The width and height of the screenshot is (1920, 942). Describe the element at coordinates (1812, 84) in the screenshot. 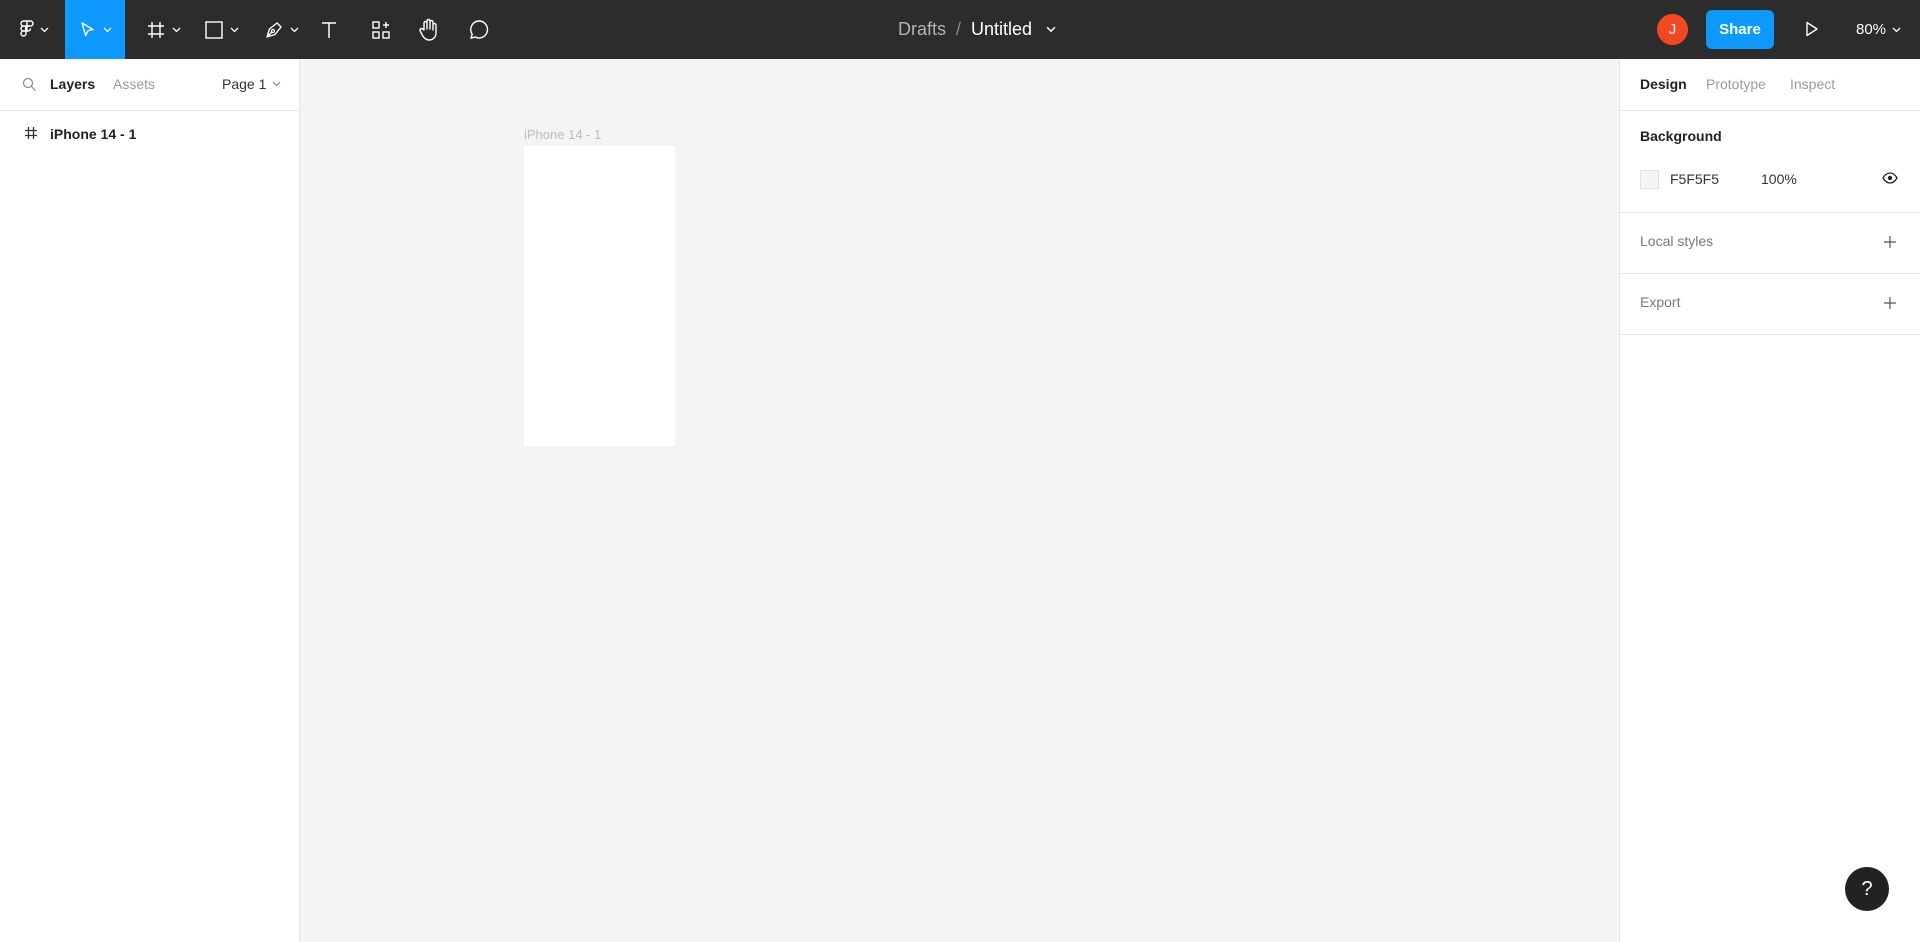

I see `tab-inspect: Inspect` at that location.